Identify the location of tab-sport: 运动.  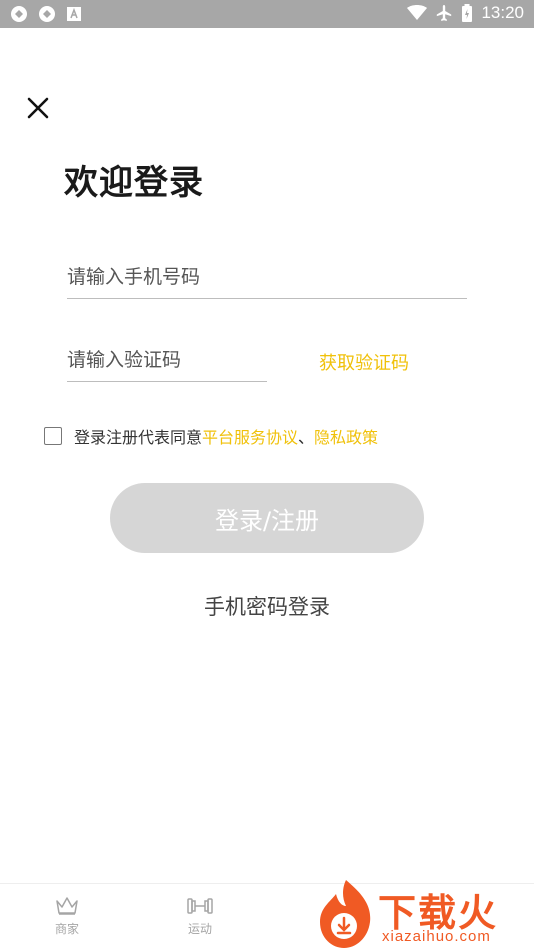
(200, 916).